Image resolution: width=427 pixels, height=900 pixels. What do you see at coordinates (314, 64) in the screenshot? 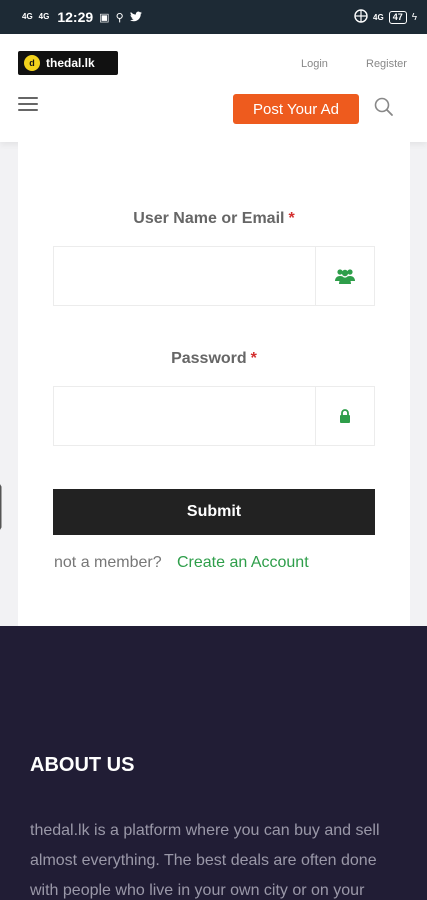
I see `login-link: Login` at bounding box center [314, 64].